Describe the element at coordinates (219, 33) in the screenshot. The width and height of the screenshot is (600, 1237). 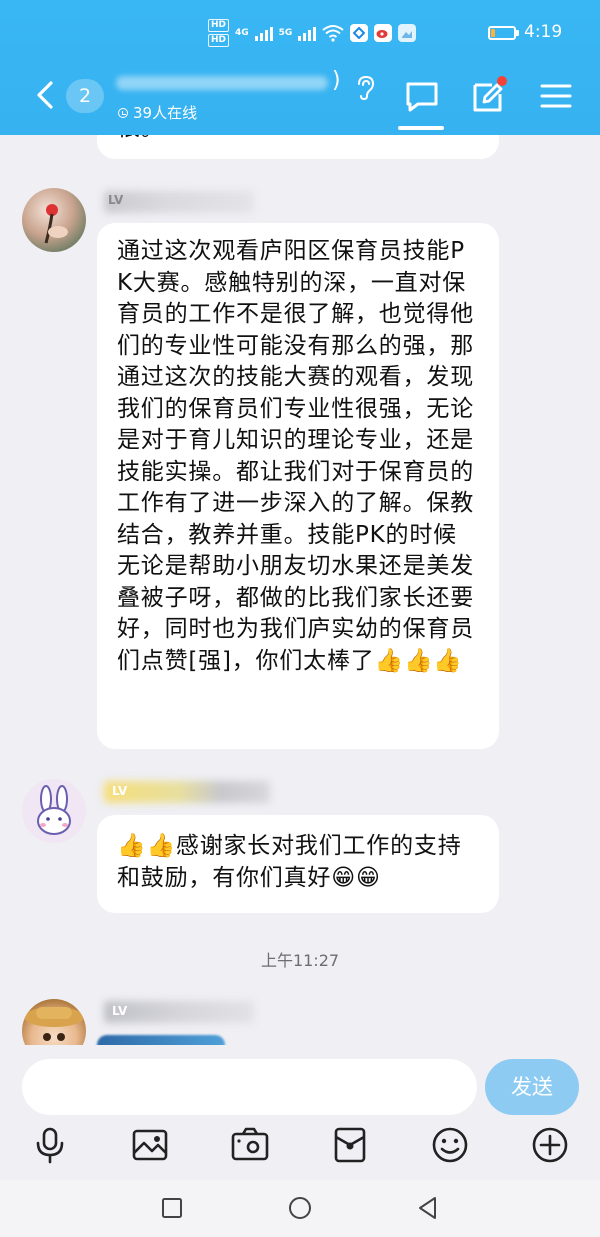
I see `hd-indicators: HD HD` at that location.